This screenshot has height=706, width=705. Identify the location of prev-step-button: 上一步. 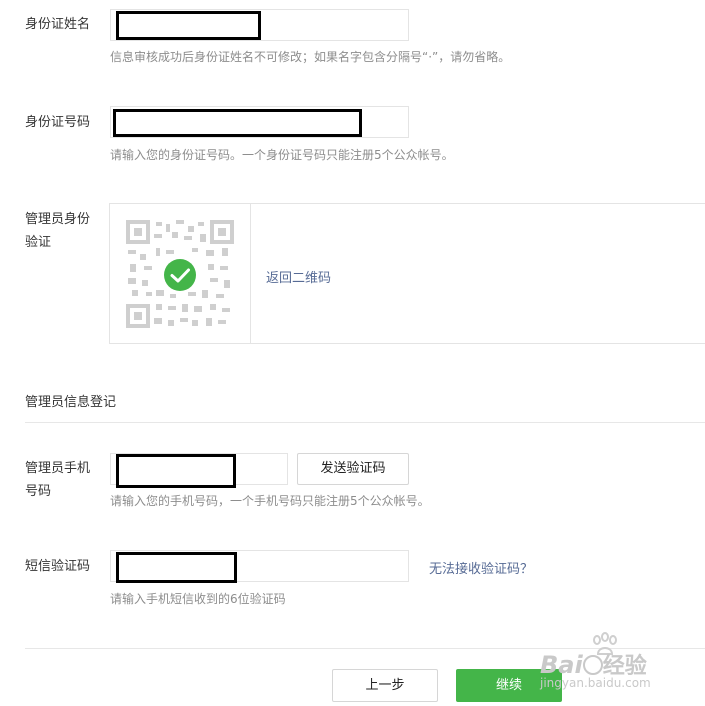
(385, 685).